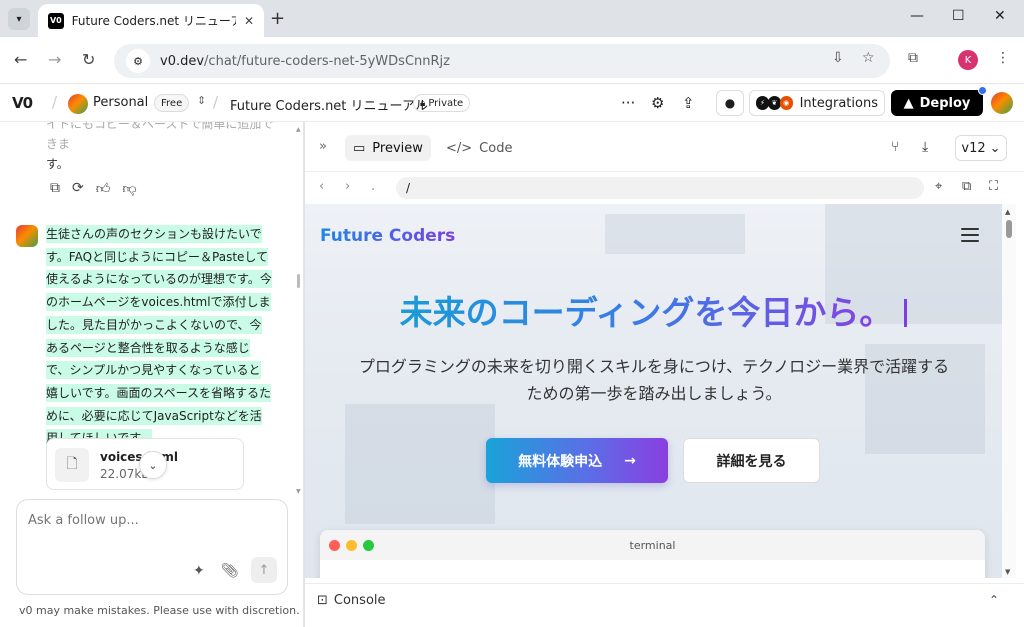 The image size is (1024, 627). I want to click on github-button: ●, so click(730, 103).